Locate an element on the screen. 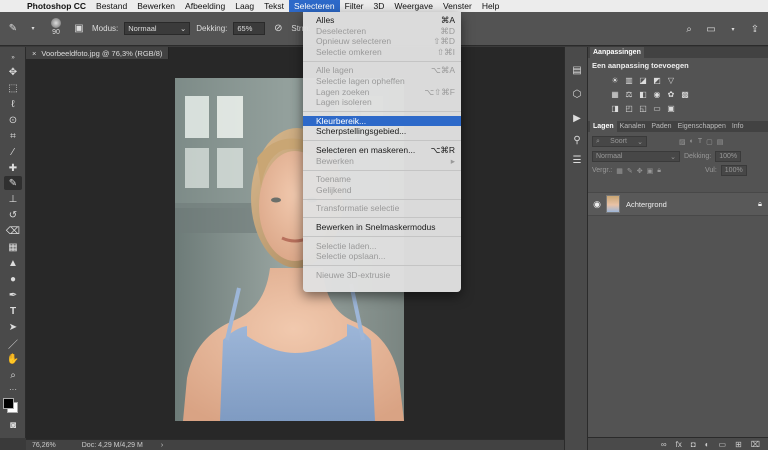 This screenshot has width=768, height=450. levels-icon: ▥ is located at coordinates (629, 81).